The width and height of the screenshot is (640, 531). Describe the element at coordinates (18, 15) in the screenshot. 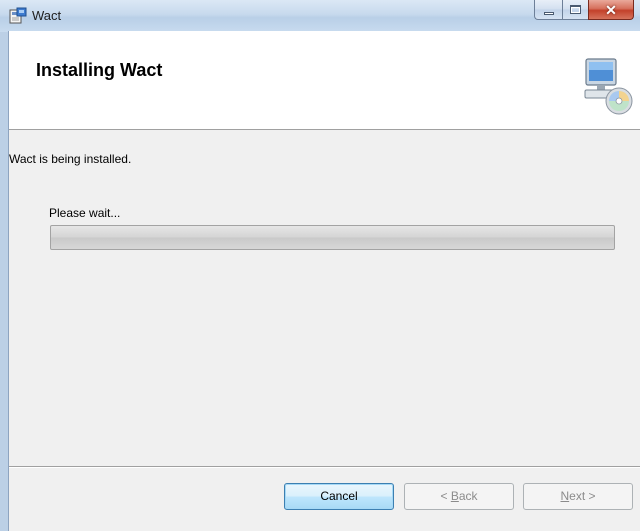

I see `installer-icon` at that location.